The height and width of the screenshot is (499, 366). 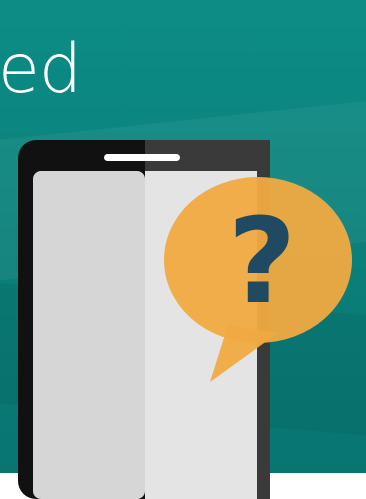 What do you see at coordinates (262, 261) in the screenshot?
I see `question-mark: ?` at bounding box center [262, 261].